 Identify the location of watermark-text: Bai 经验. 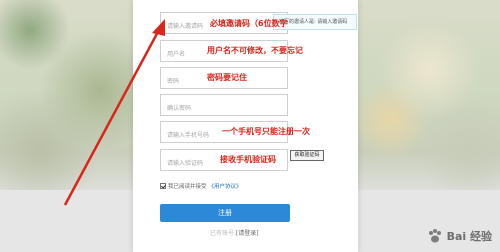
(469, 236).